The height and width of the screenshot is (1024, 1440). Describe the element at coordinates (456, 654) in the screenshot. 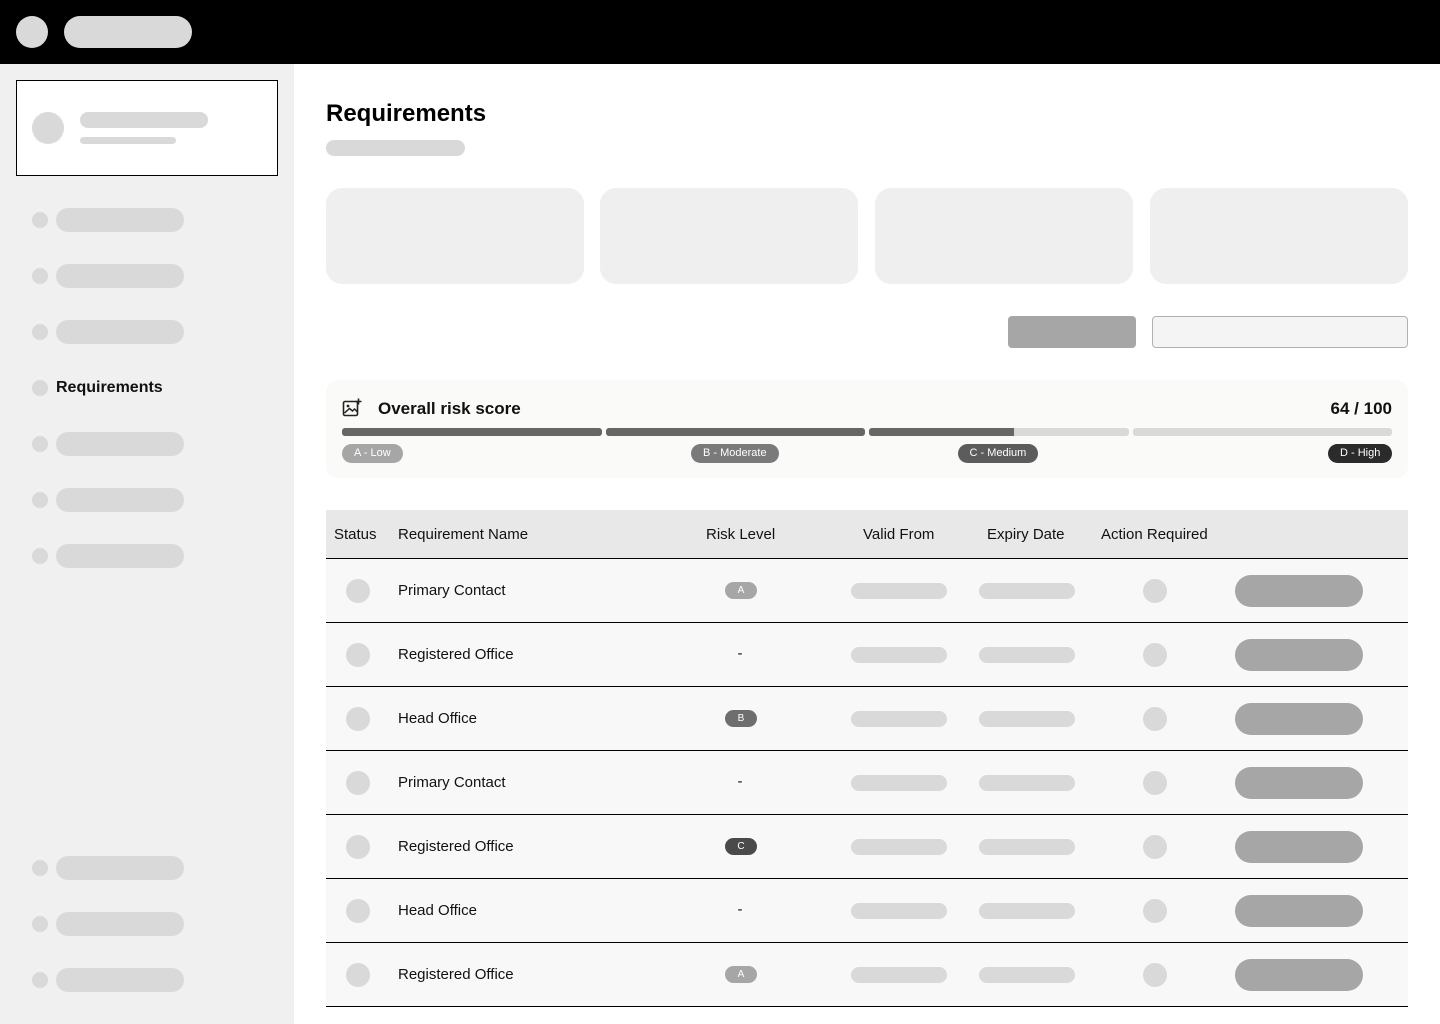

I see `requirement-name: Registered Office` at that location.